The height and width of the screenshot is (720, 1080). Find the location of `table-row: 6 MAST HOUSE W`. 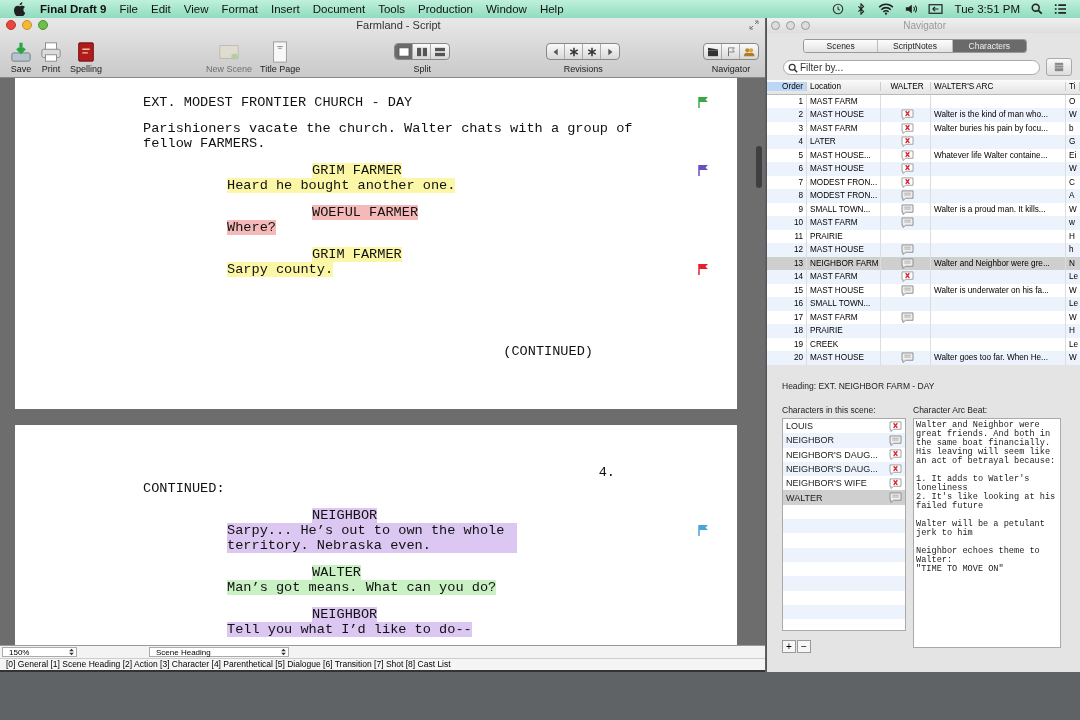

table-row: 6 MAST HOUSE W is located at coordinates (923, 169).